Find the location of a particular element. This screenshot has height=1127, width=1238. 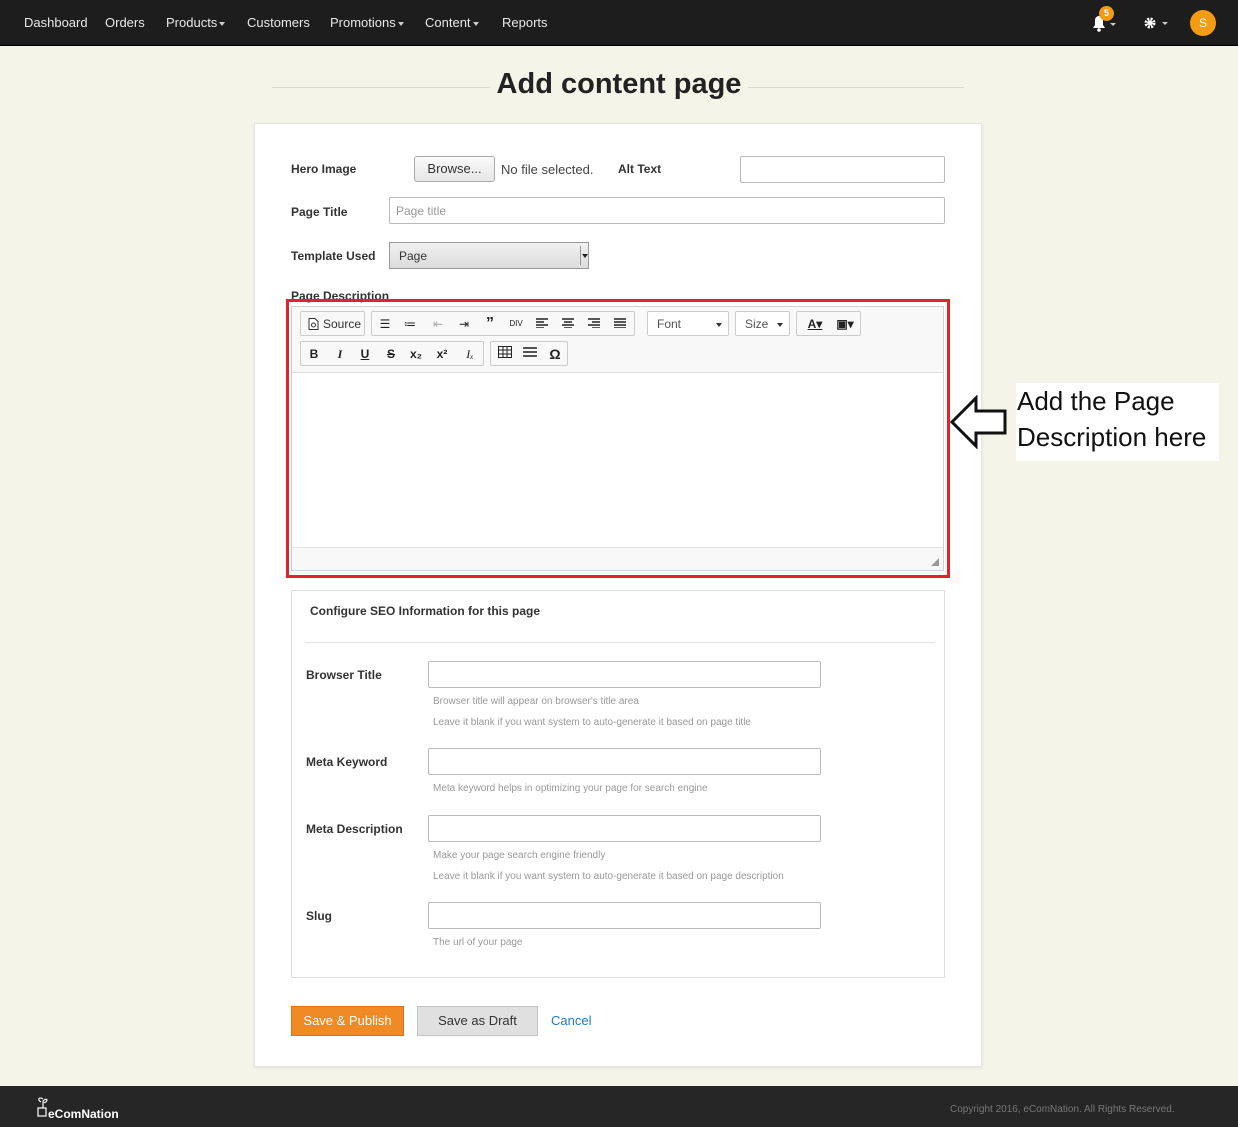

highlight-box is located at coordinates (618, 438).